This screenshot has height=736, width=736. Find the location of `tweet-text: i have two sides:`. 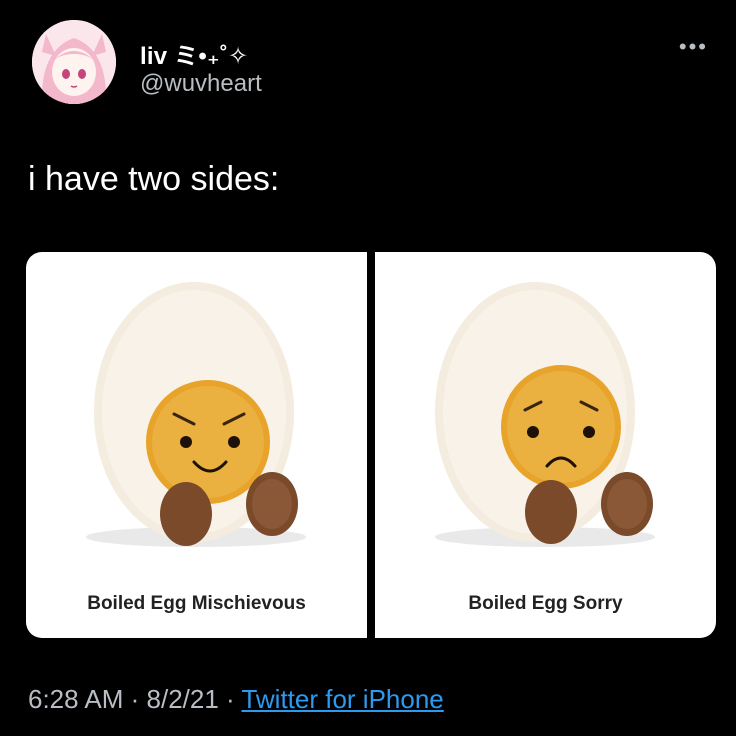

tweet-text: i have two sides: is located at coordinates (154, 179).